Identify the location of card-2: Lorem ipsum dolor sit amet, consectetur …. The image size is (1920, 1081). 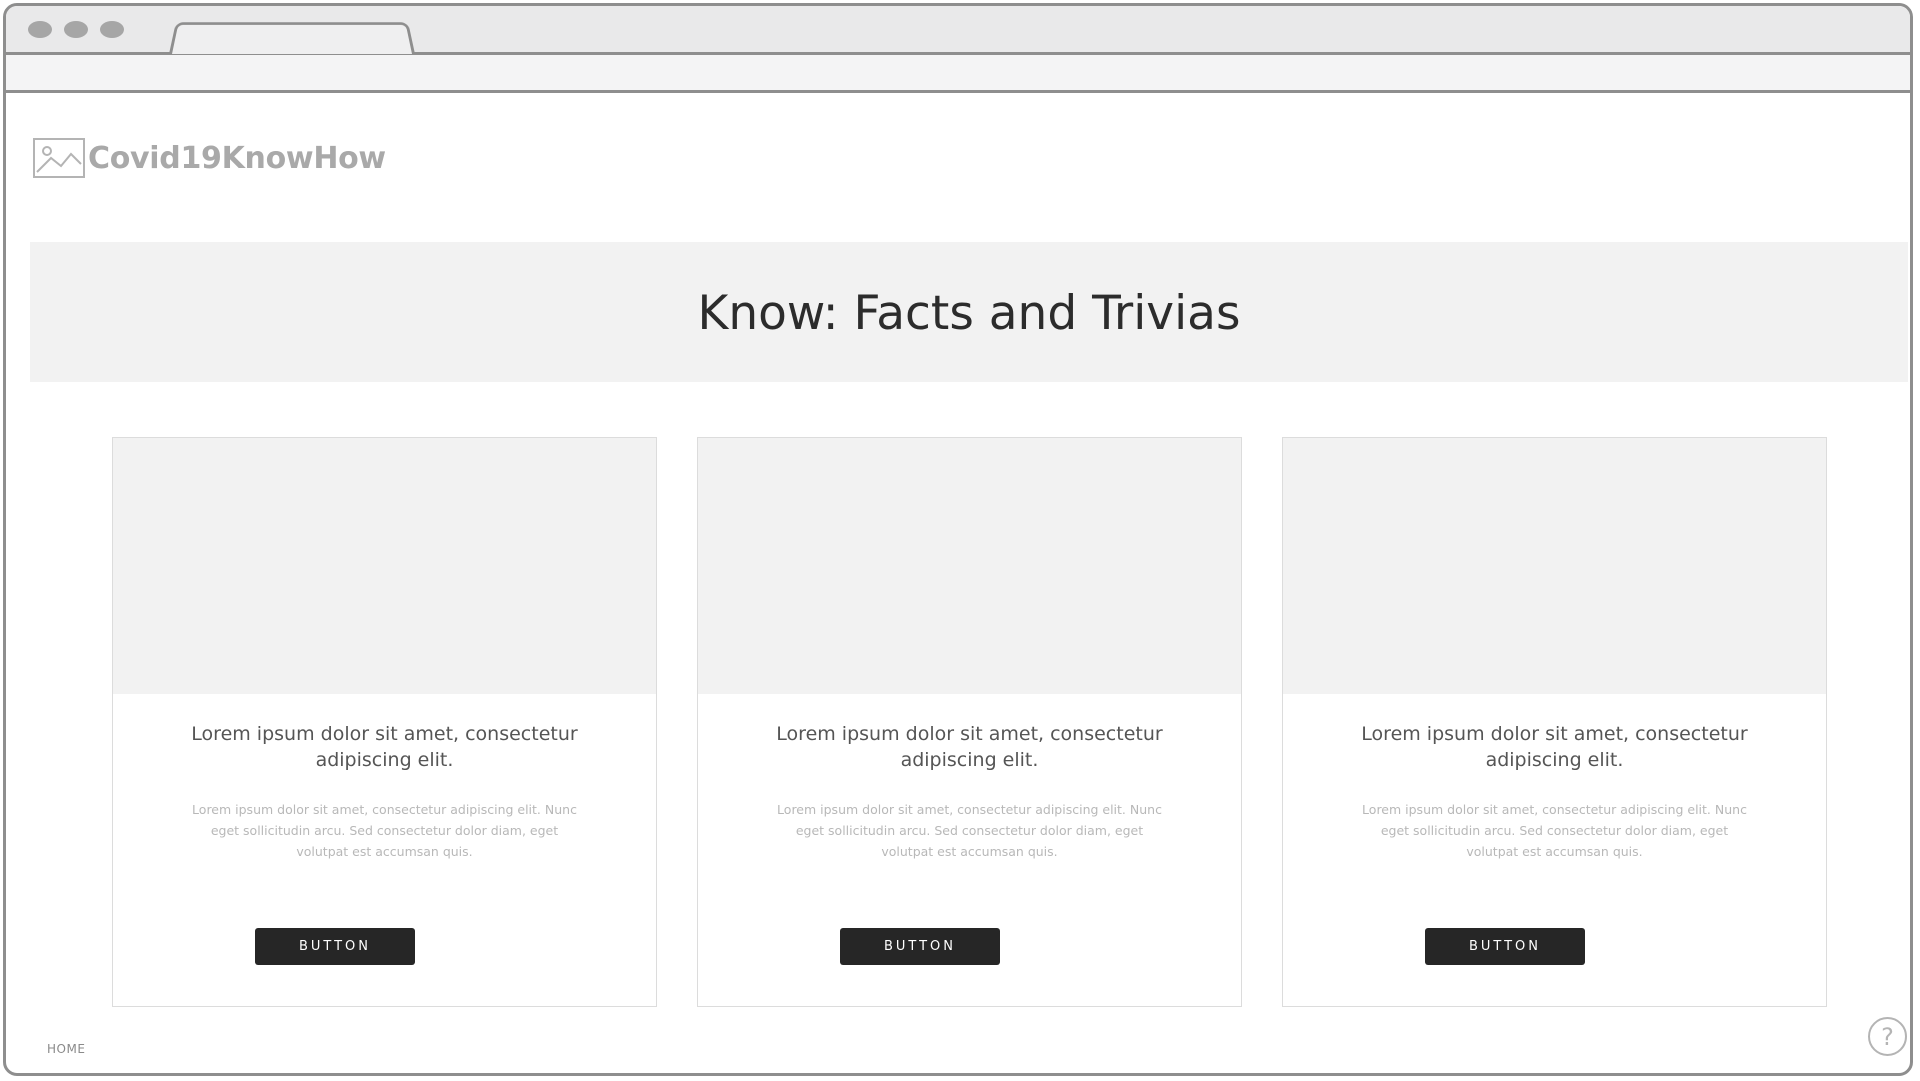
(969, 722).